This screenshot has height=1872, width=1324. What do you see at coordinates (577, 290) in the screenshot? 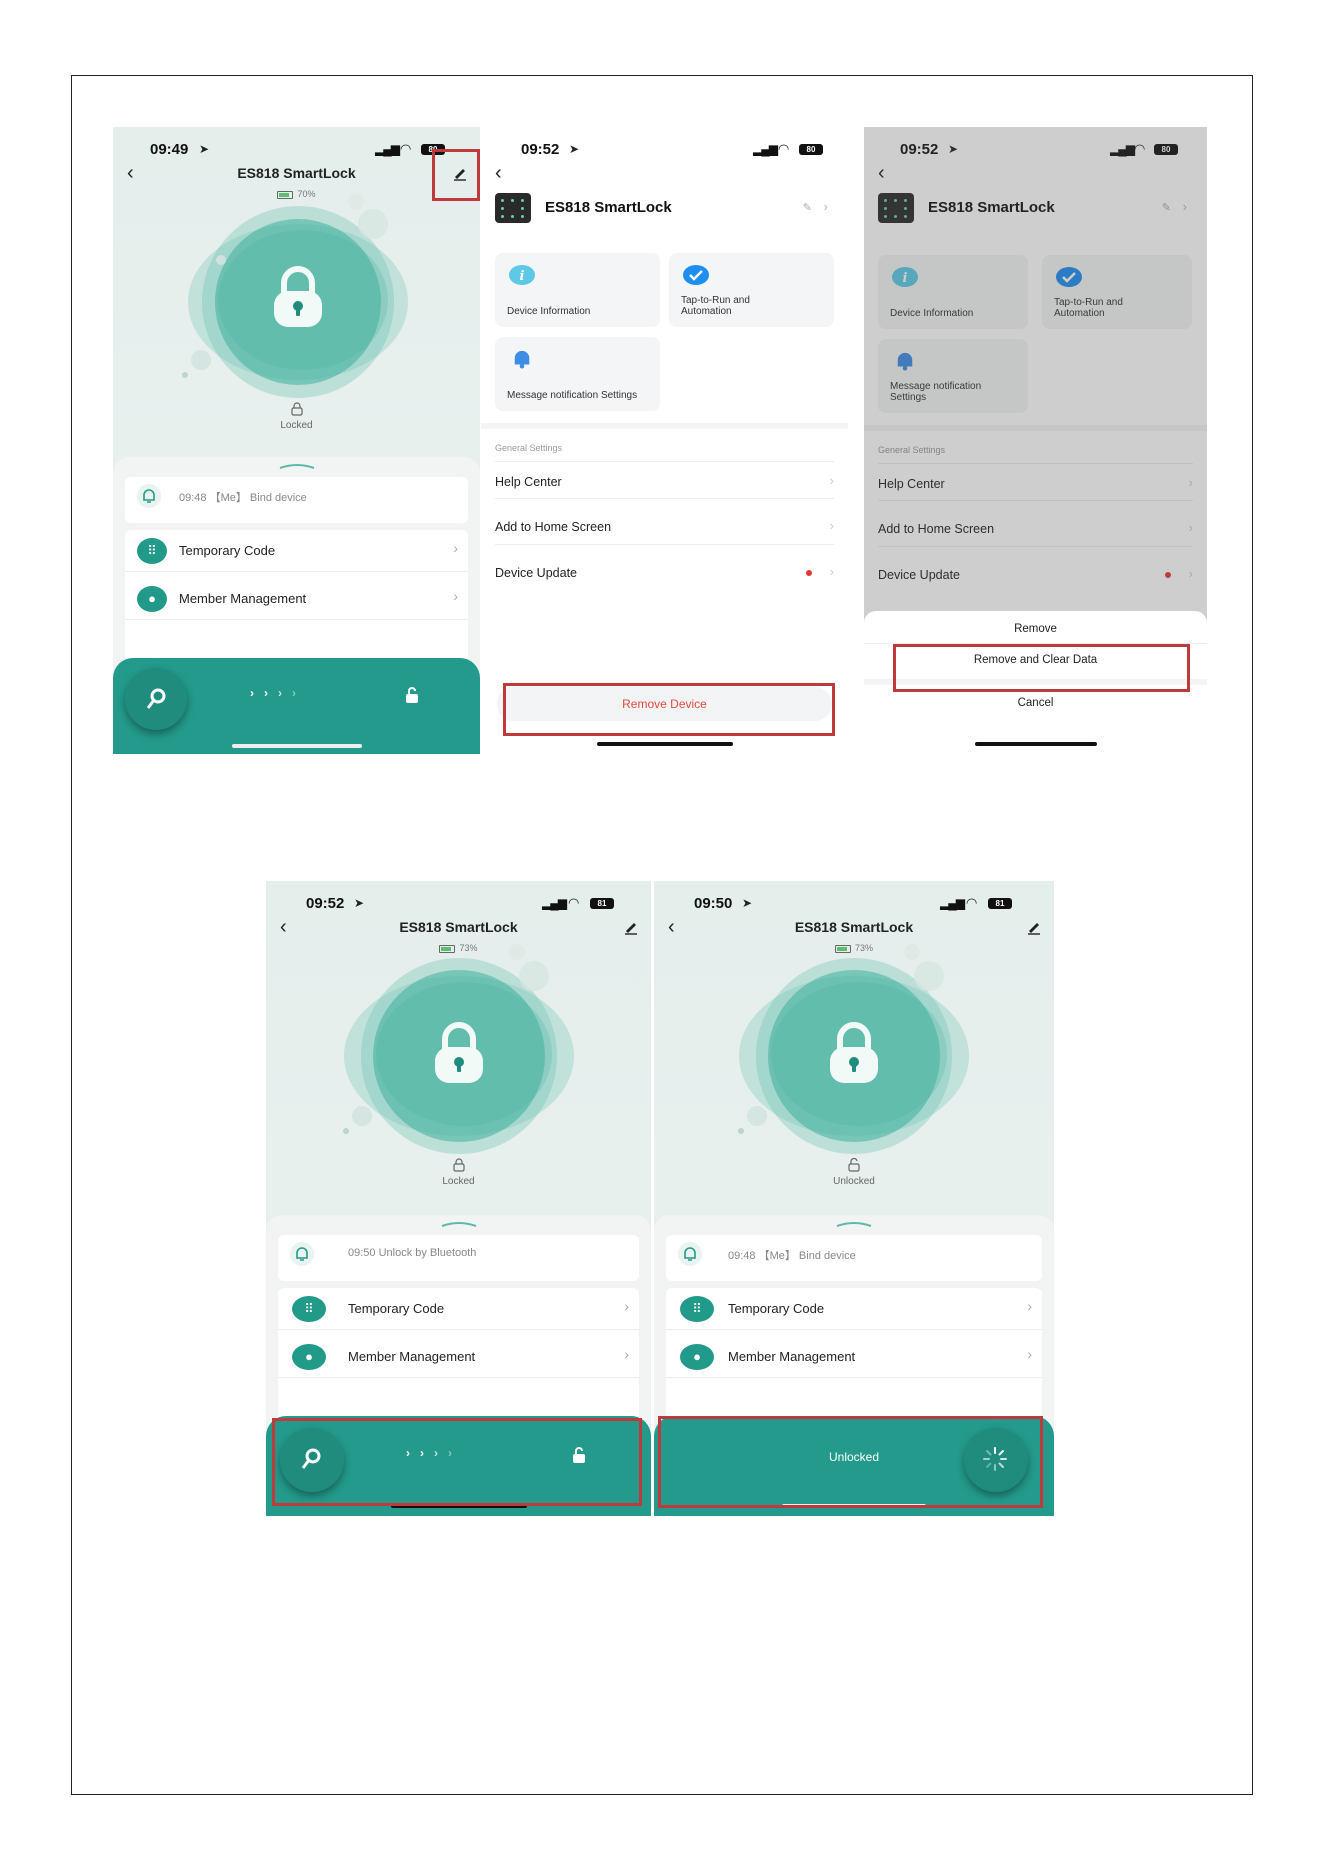
I see `tile-device-information: i Device Information` at bounding box center [577, 290].